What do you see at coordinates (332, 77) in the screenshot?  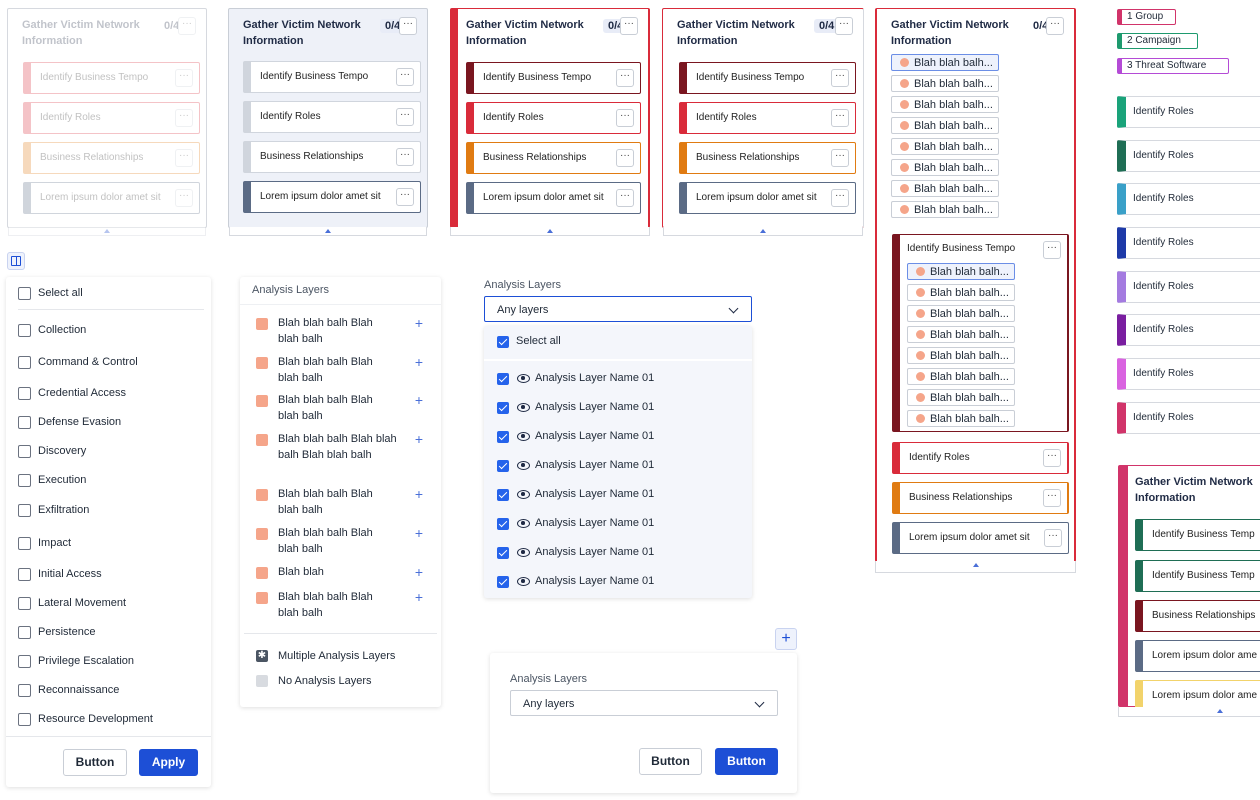 I see `subtechnique-business-tempo: Identify Business Tempo ···` at bounding box center [332, 77].